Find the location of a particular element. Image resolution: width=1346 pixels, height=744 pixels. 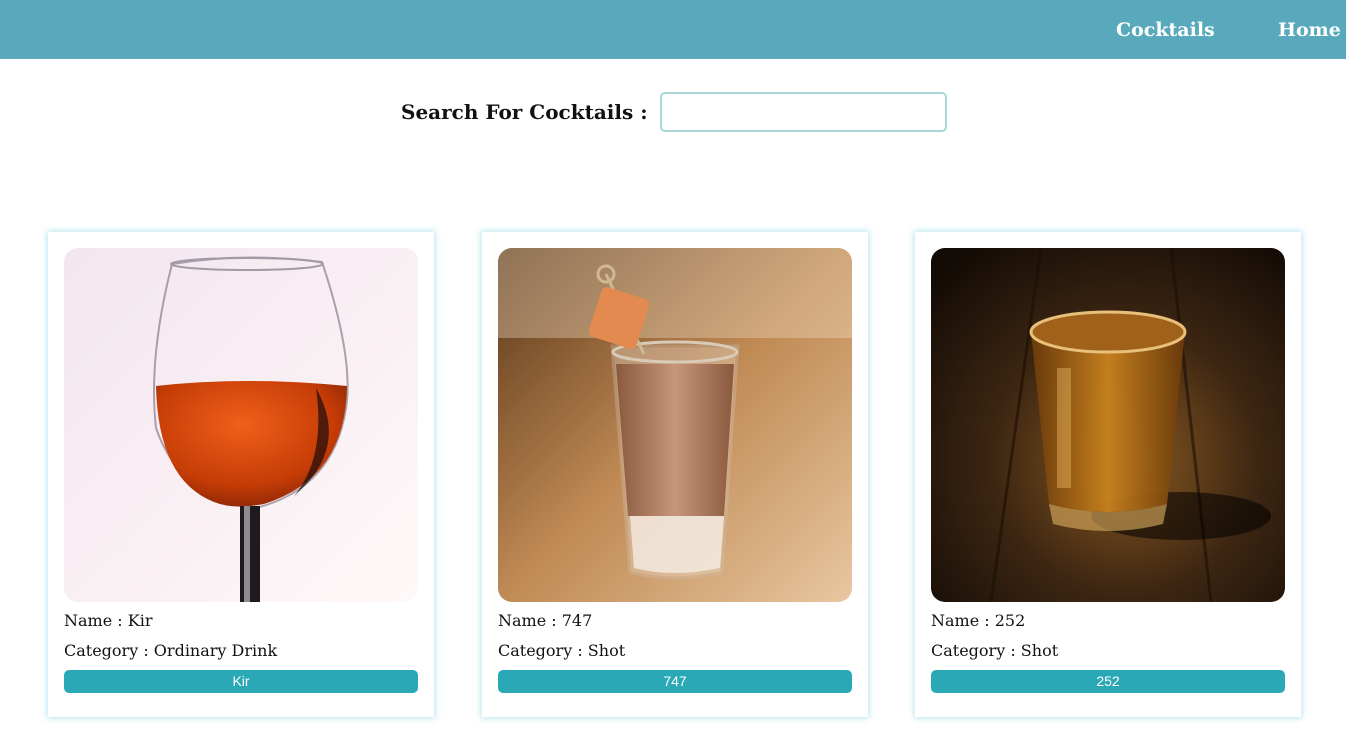

search-input is located at coordinates (803, 112).